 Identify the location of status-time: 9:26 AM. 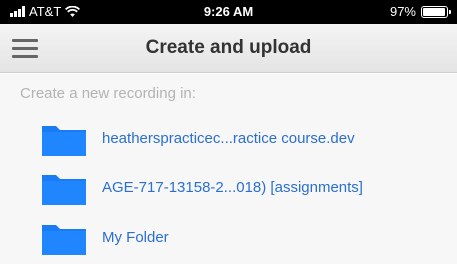
(228, 11).